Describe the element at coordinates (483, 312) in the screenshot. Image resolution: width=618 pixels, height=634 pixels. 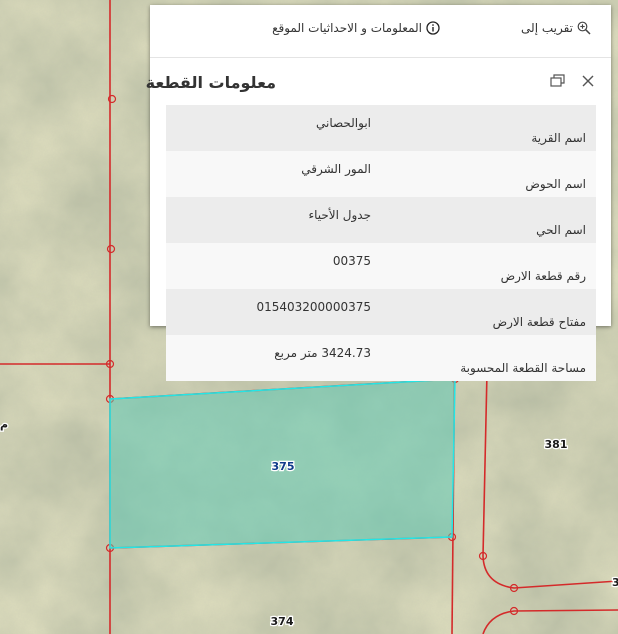
I see `attribute-label: مفتاح قطعة الارض` at that location.